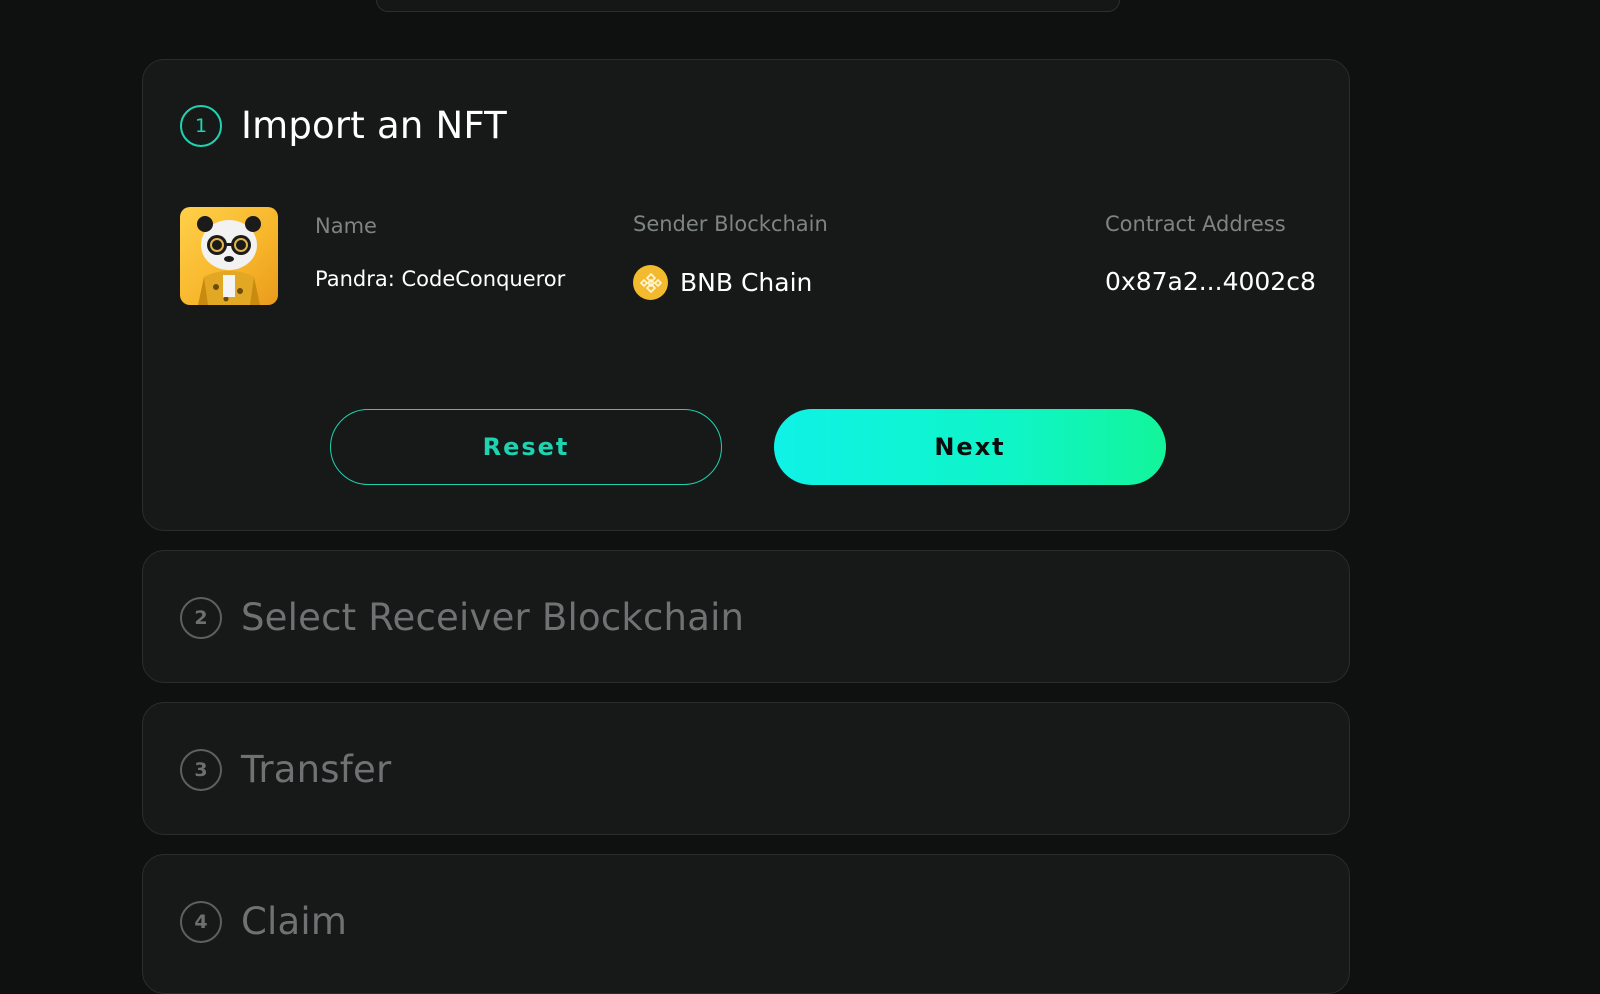 The width and height of the screenshot is (1600, 994). I want to click on bnb-chain-icon, so click(650, 282).